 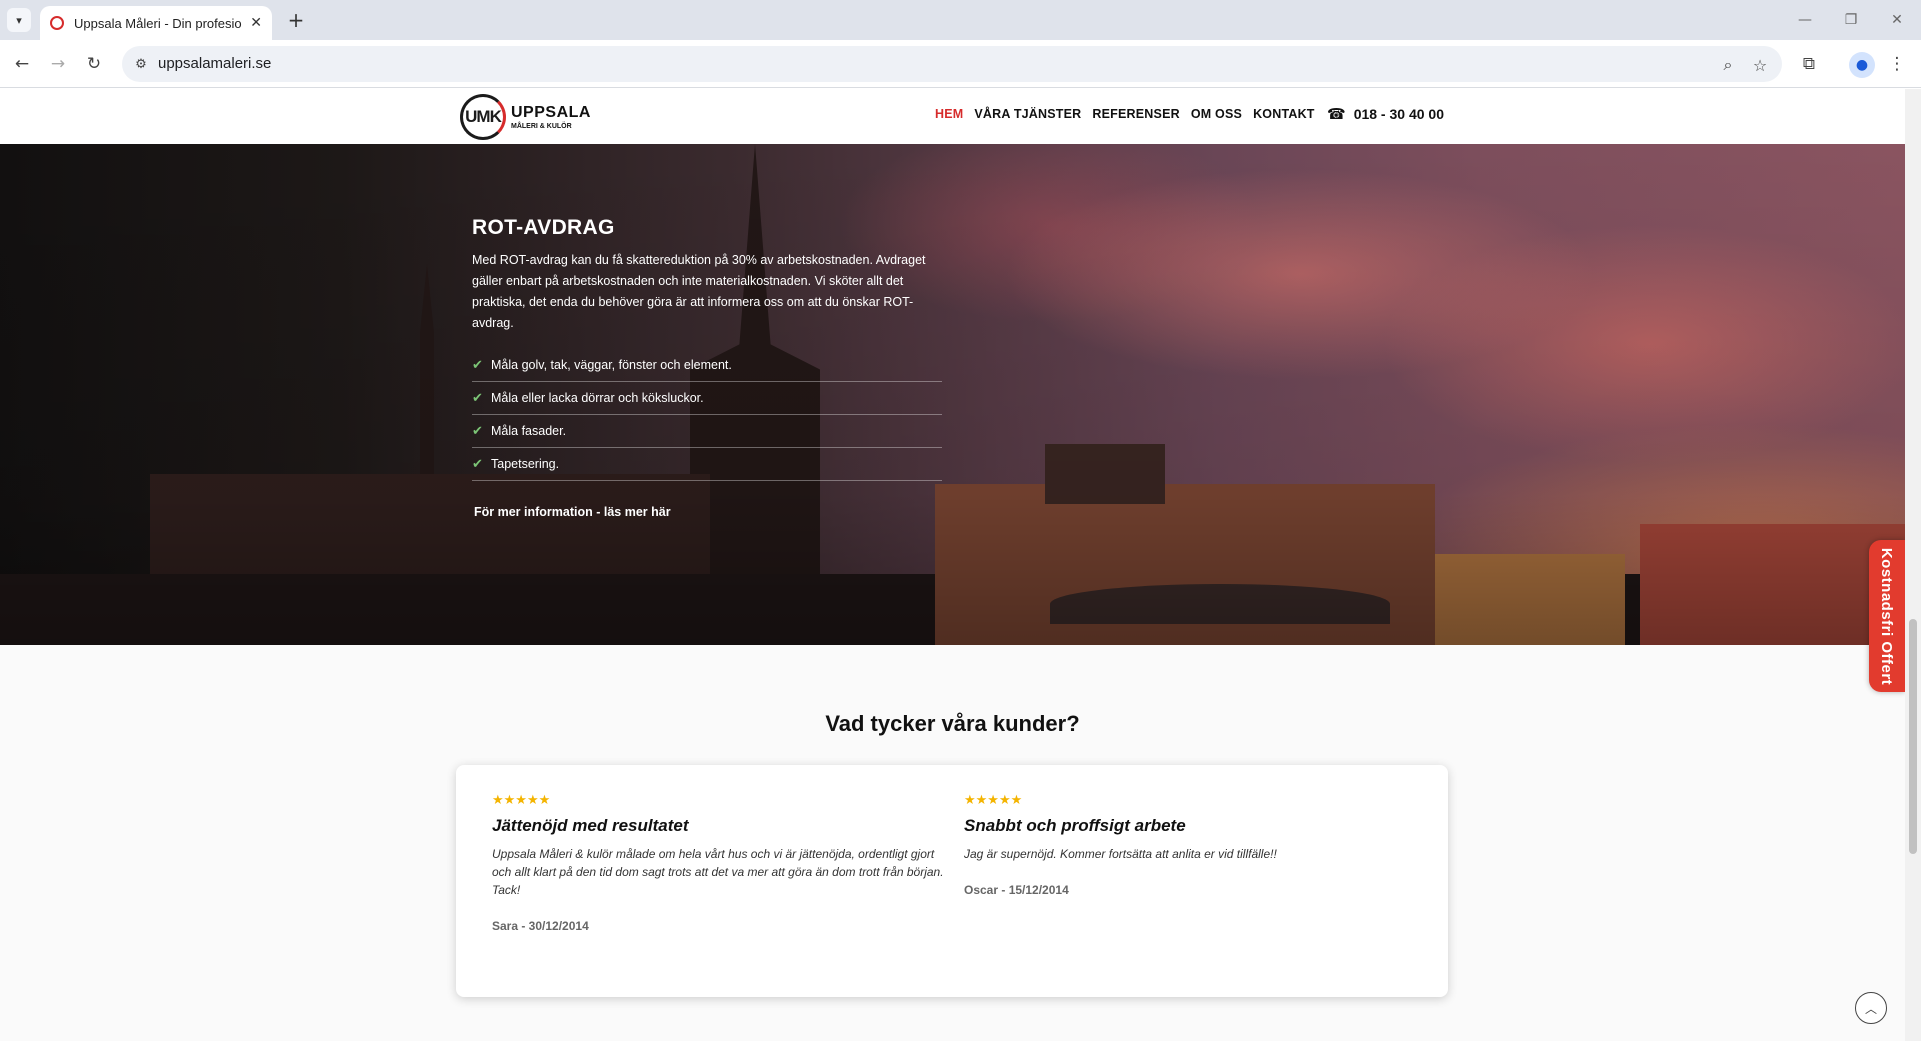 I want to click on tab-title: Uppsala Måleri - Din profesionell, so click(x=158, y=23).